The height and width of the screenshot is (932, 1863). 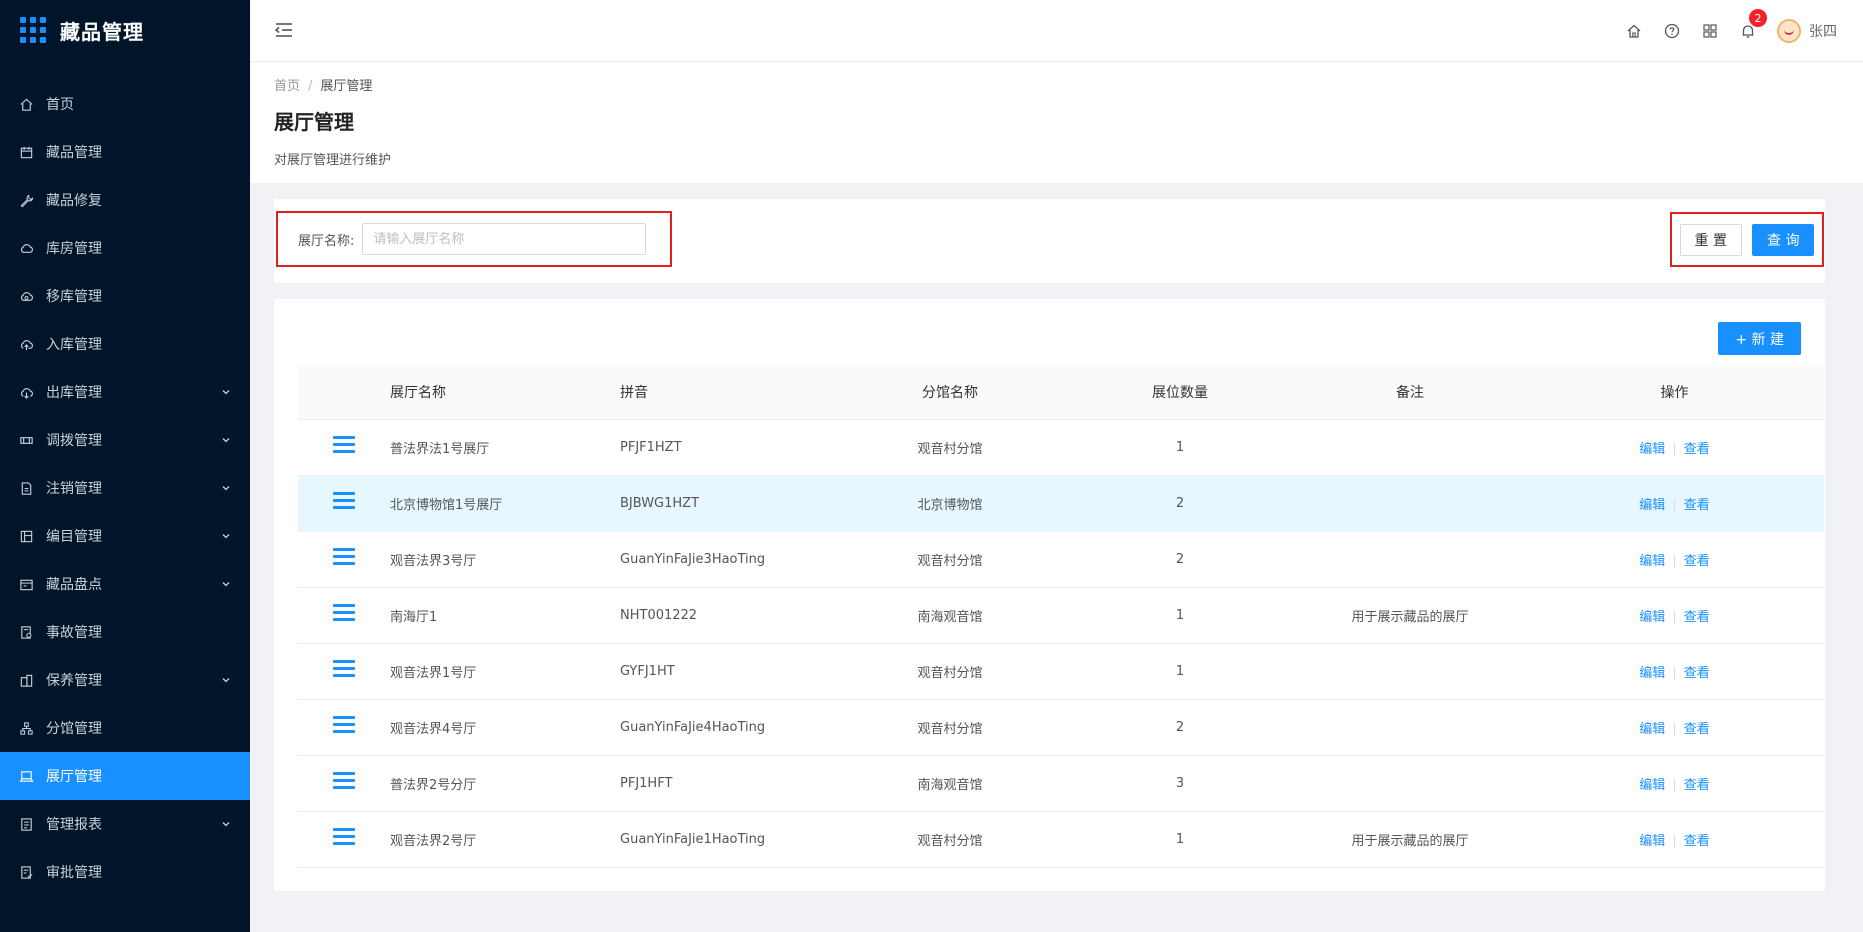 What do you see at coordinates (1061, 447) in the screenshot?
I see `table-row: 普法界法1号展厅 PFJF1HZT 观音村分馆 1 编辑 | 查看` at bounding box center [1061, 447].